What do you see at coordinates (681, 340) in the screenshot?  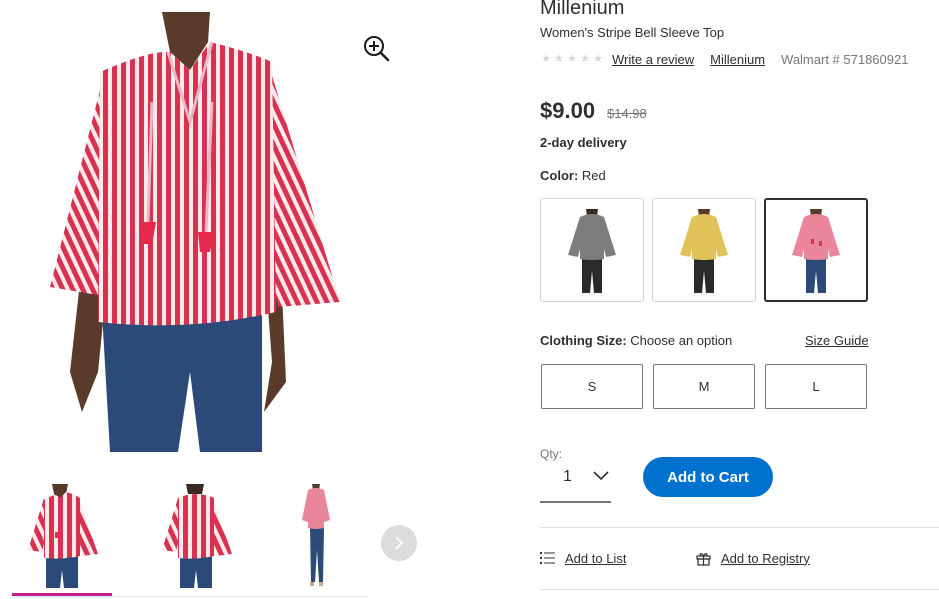 I see `size-prompt: Choose an option` at bounding box center [681, 340].